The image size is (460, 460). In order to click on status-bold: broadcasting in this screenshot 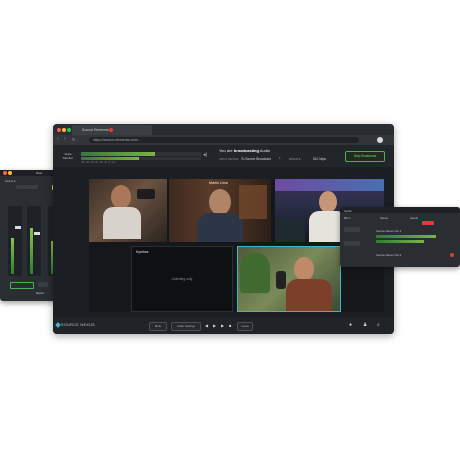, I will do `click(246, 150)`.